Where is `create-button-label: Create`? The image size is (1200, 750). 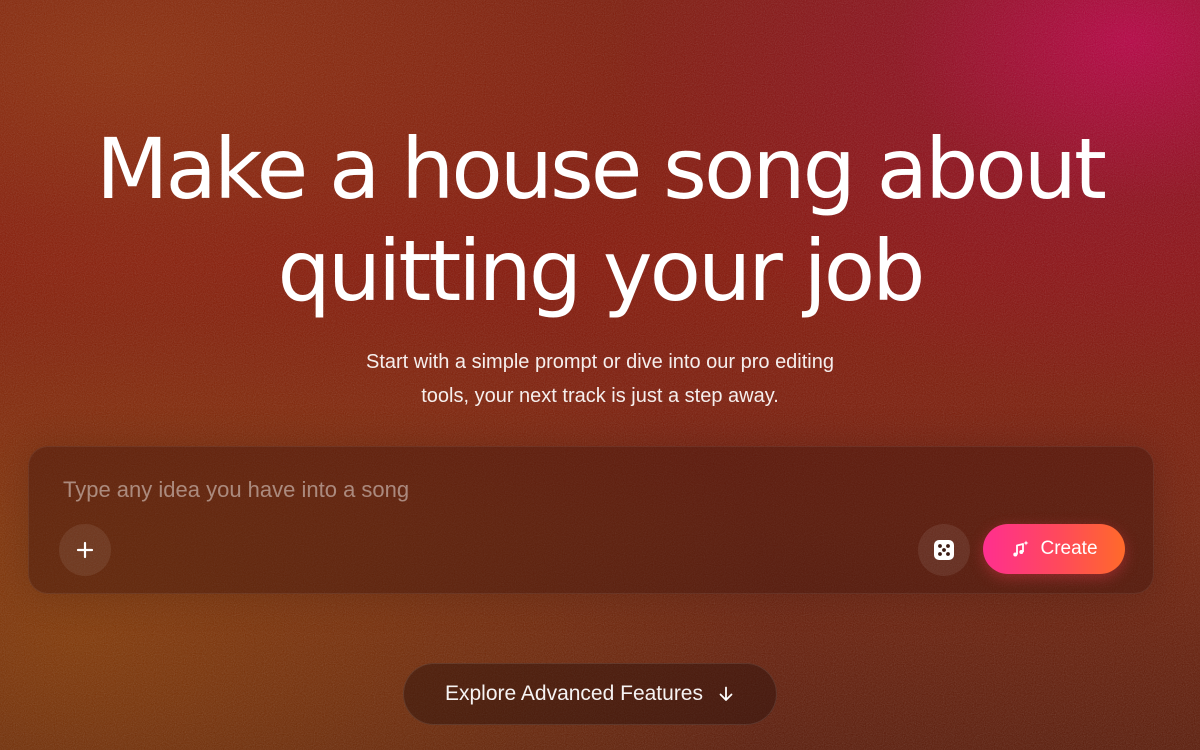
create-button-label: Create is located at coordinates (1069, 548).